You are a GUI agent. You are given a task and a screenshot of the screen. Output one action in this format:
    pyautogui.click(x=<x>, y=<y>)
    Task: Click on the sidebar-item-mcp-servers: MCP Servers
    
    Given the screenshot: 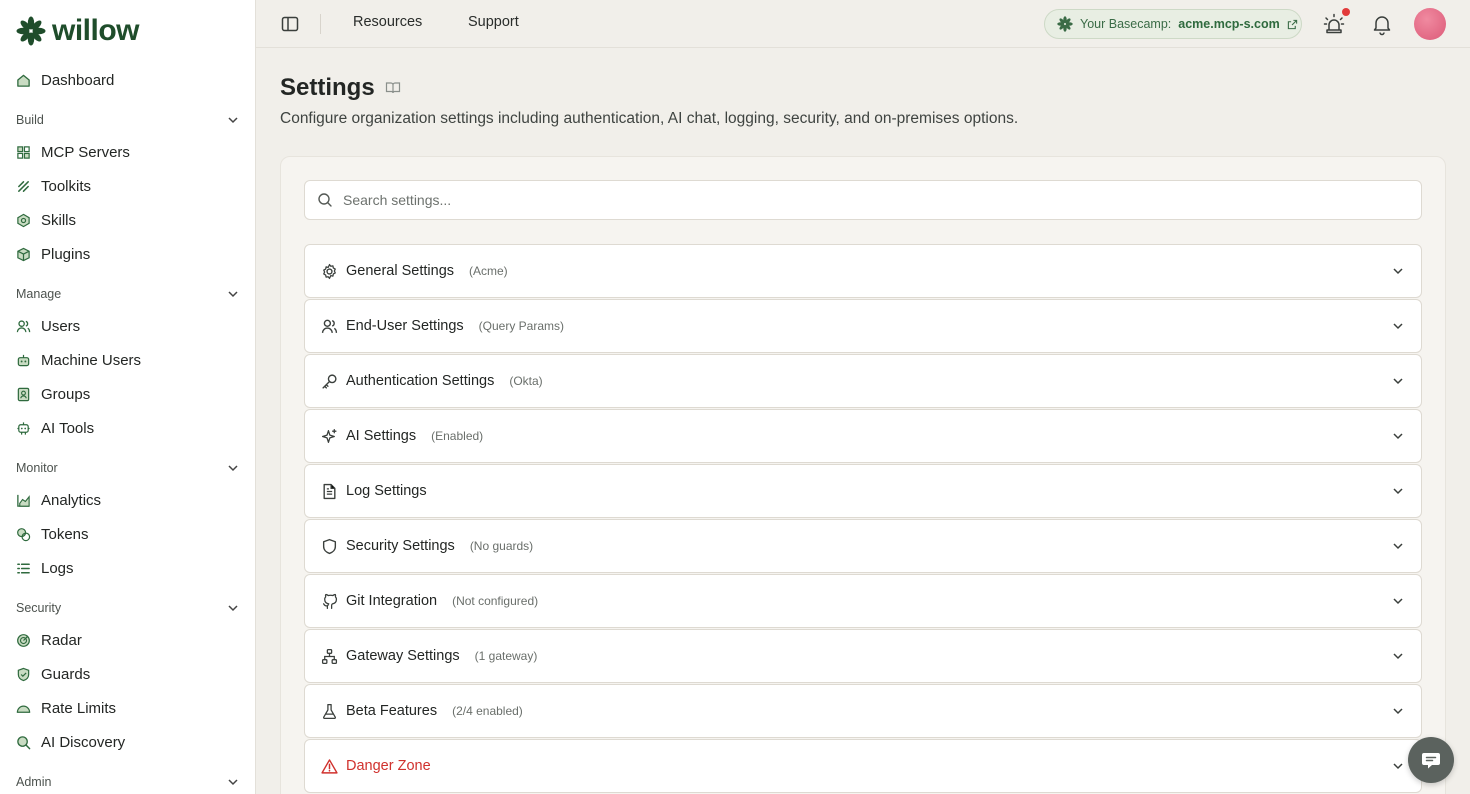 What is the action you would take?
    pyautogui.click(x=128, y=152)
    